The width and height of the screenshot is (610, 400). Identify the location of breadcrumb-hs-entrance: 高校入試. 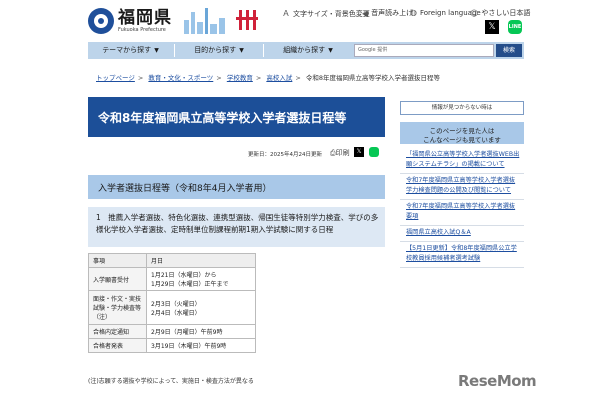
(279, 78).